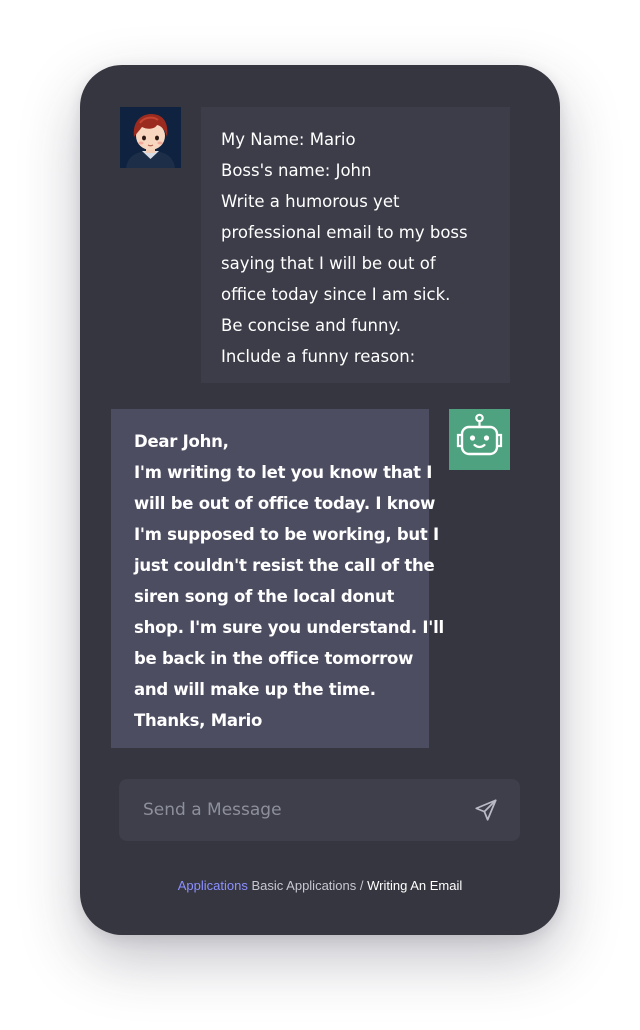 The width and height of the screenshot is (640, 1030). Describe the element at coordinates (311, 325) in the screenshot. I see `user-message-line: Be concise and funny.` at that location.